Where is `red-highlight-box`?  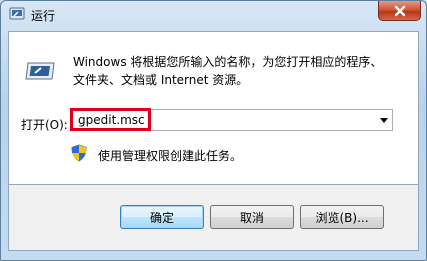
red-highlight-box is located at coordinates (110, 119).